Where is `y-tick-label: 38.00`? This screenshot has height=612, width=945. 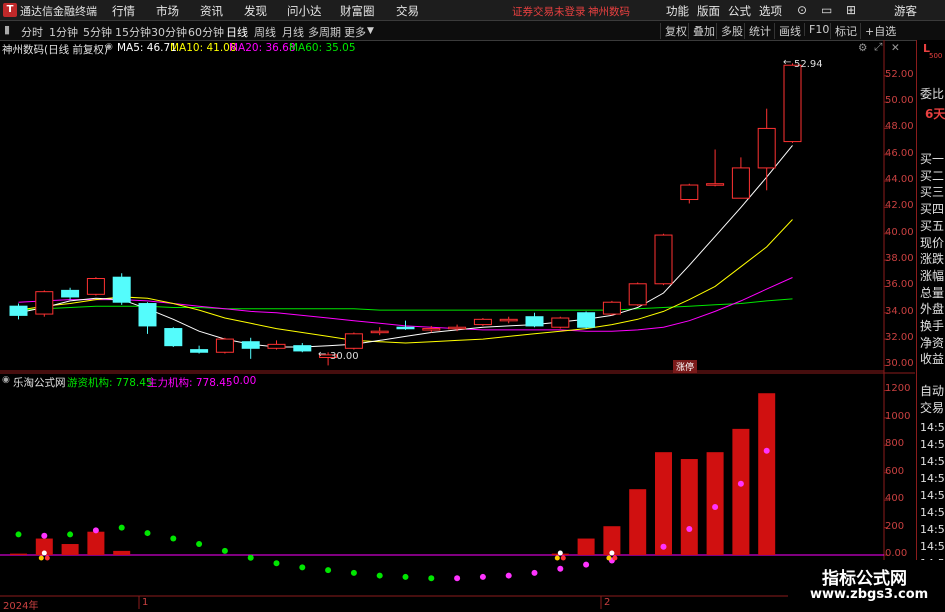
y-tick-label: 38.00 is located at coordinates (899, 259).